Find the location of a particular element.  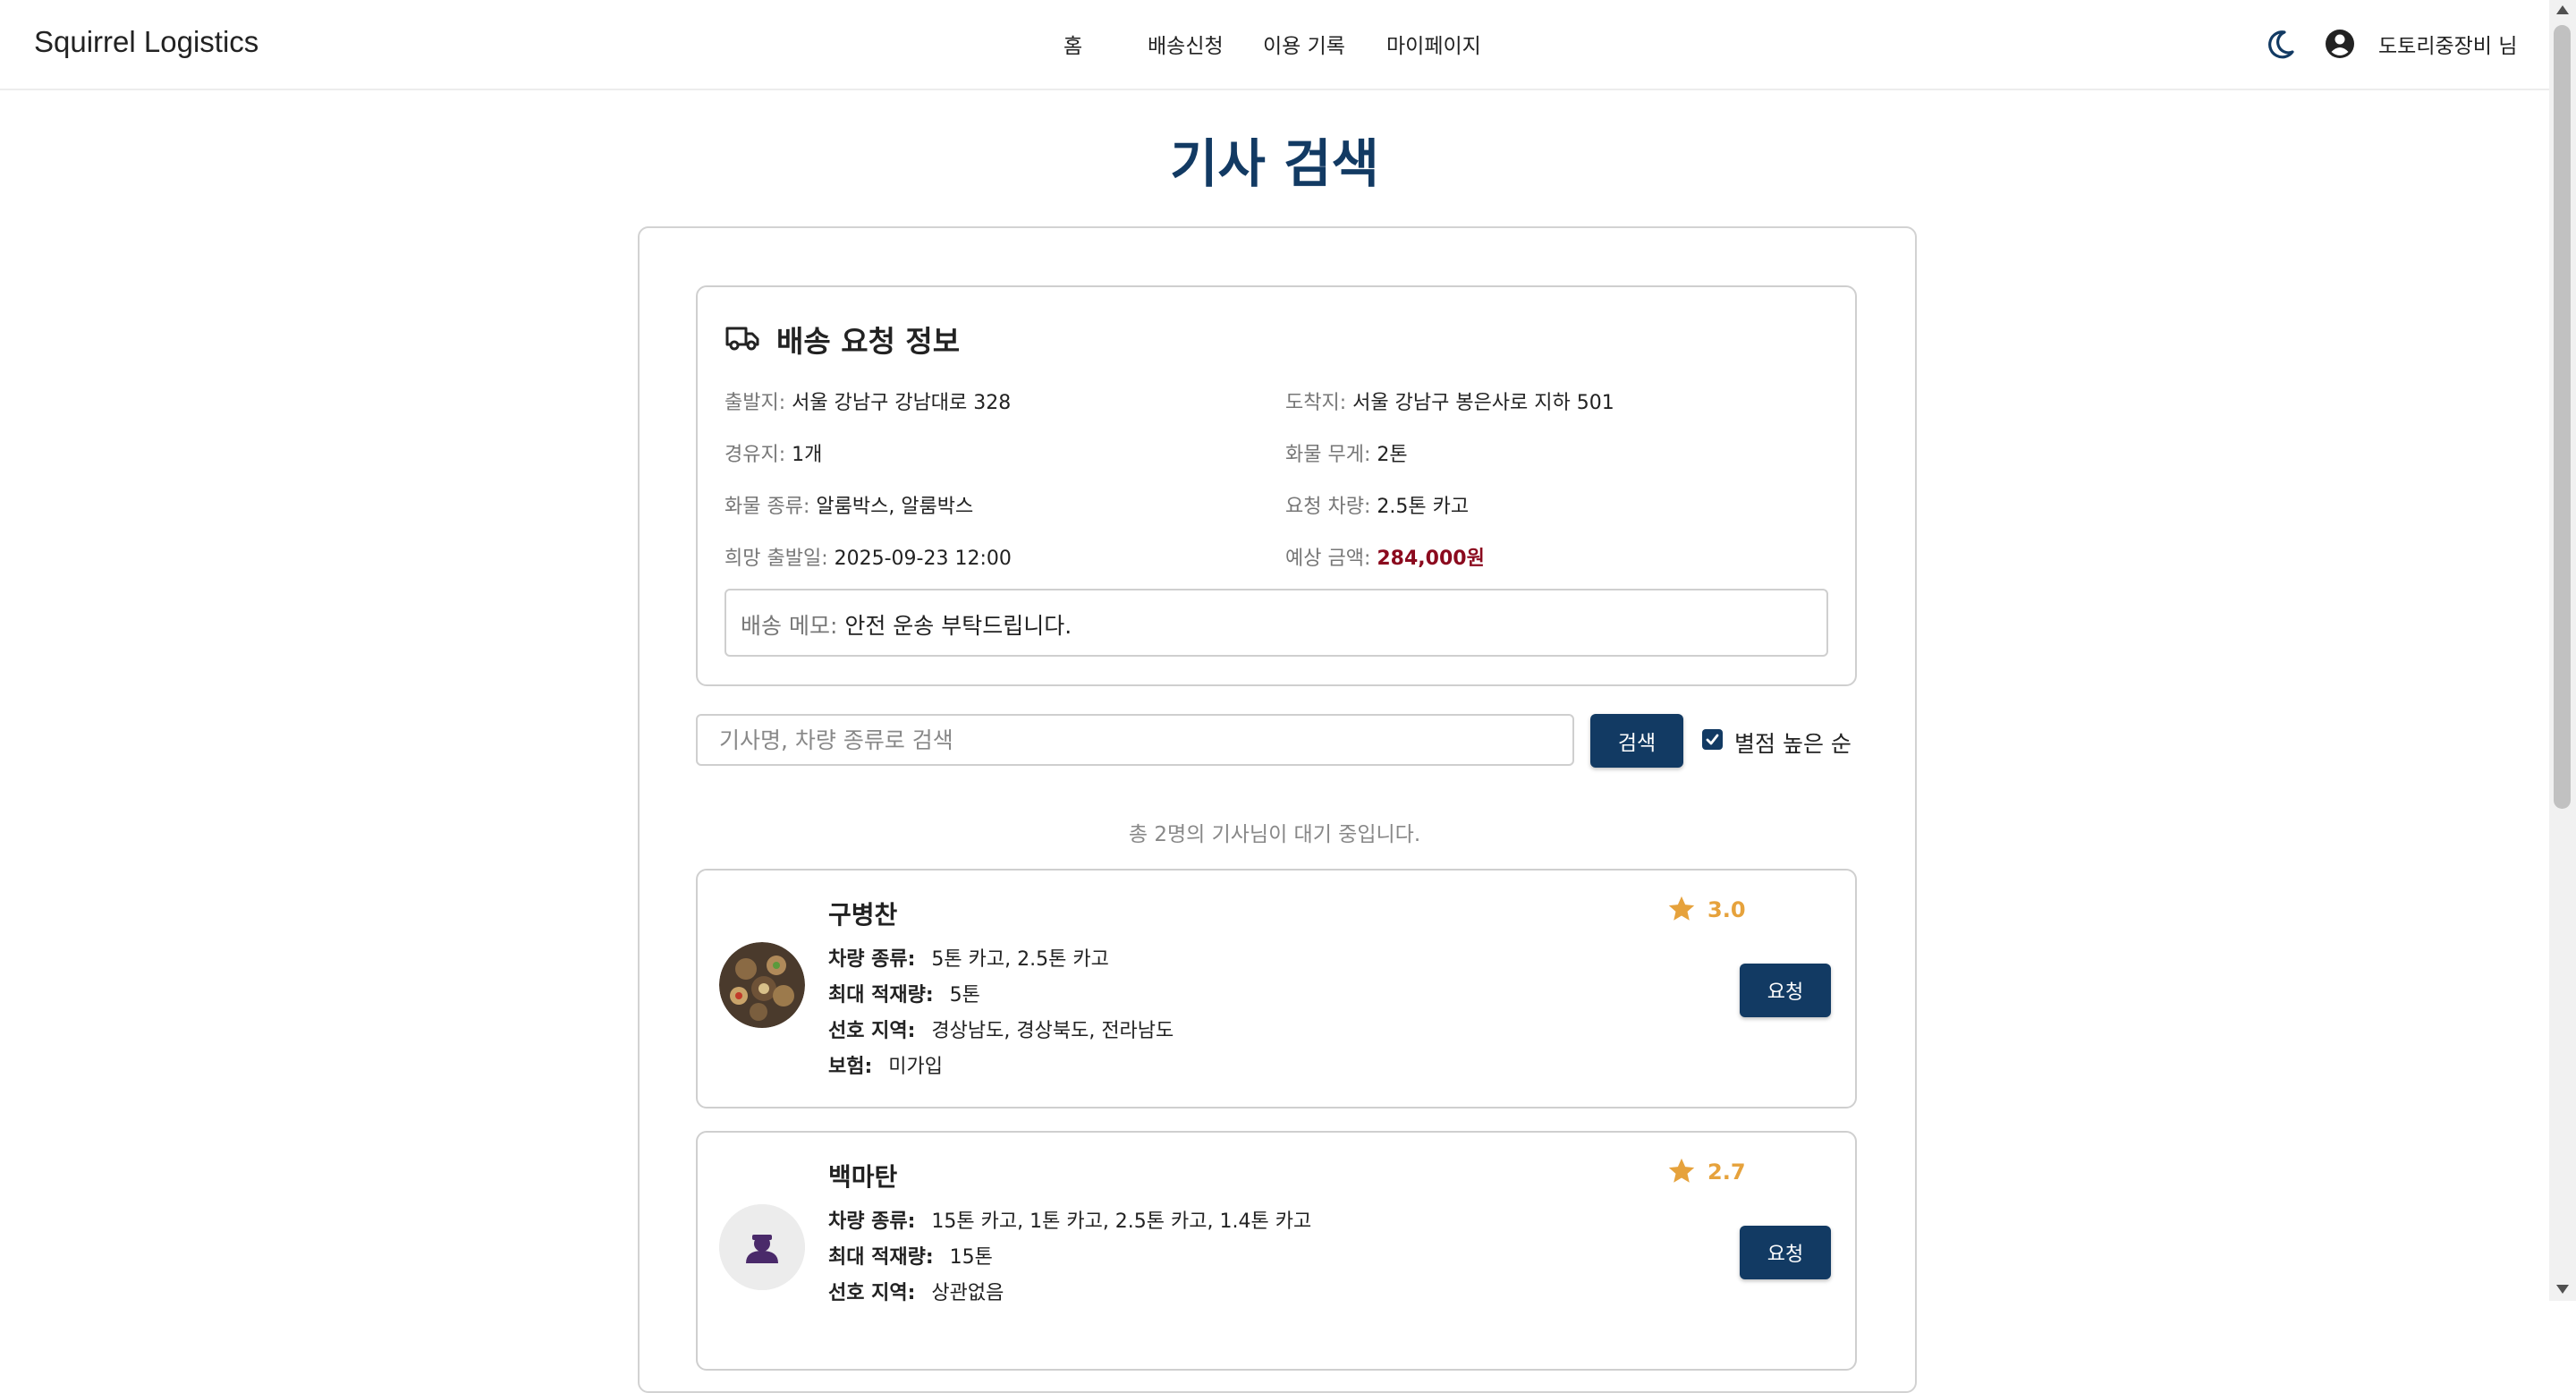

price-row: 예상 금액: 284,000원 is located at coordinates (1385, 556).